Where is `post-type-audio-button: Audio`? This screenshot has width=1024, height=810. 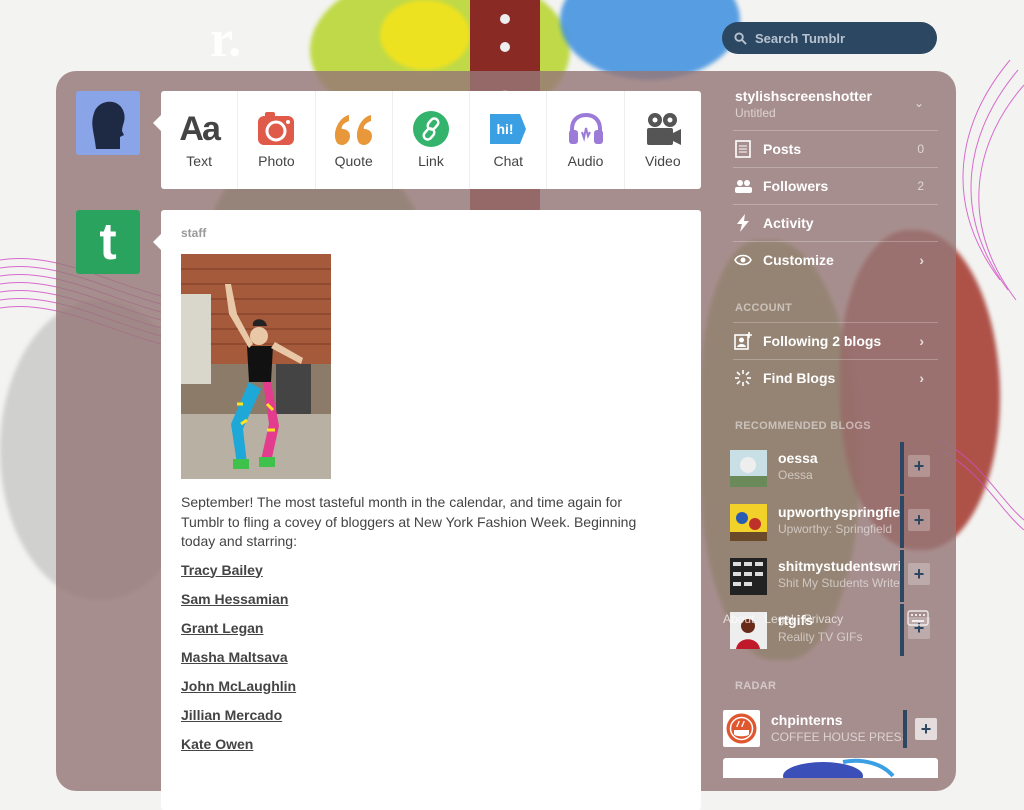 post-type-audio-button: Audio is located at coordinates (586, 140).